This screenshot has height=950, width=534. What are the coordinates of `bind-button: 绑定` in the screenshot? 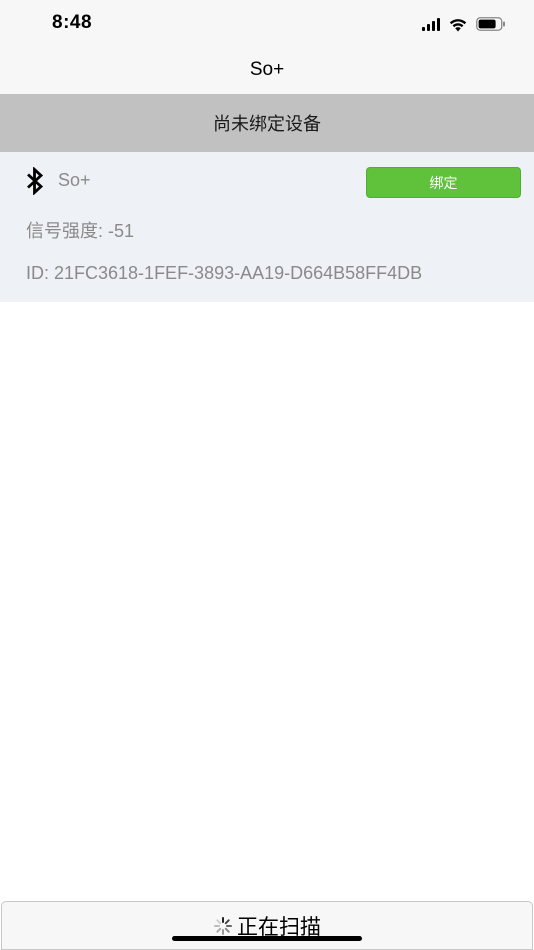 It's located at (443, 182).